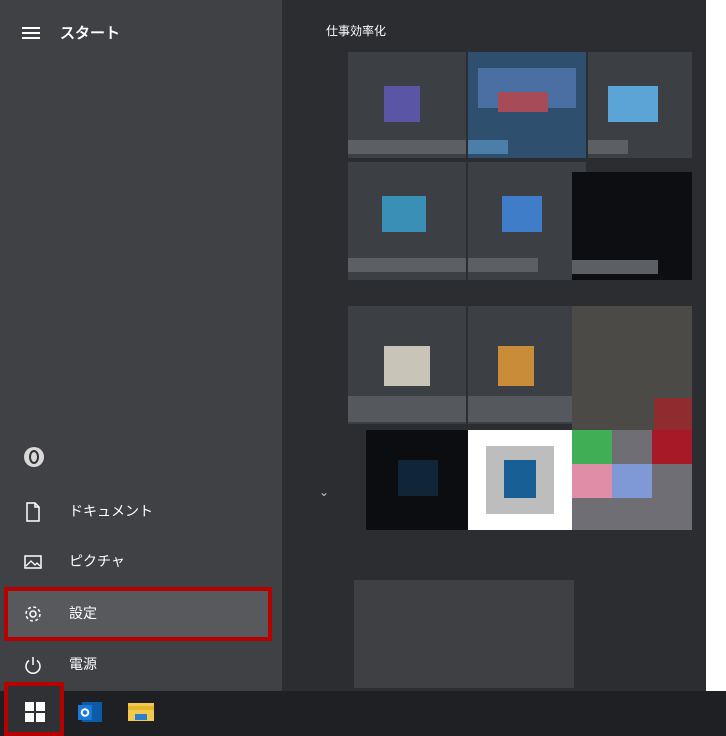 Image resolution: width=726 pixels, height=736 pixels. What do you see at coordinates (83, 614) in the screenshot?
I see `settings-label: 設定` at bounding box center [83, 614].